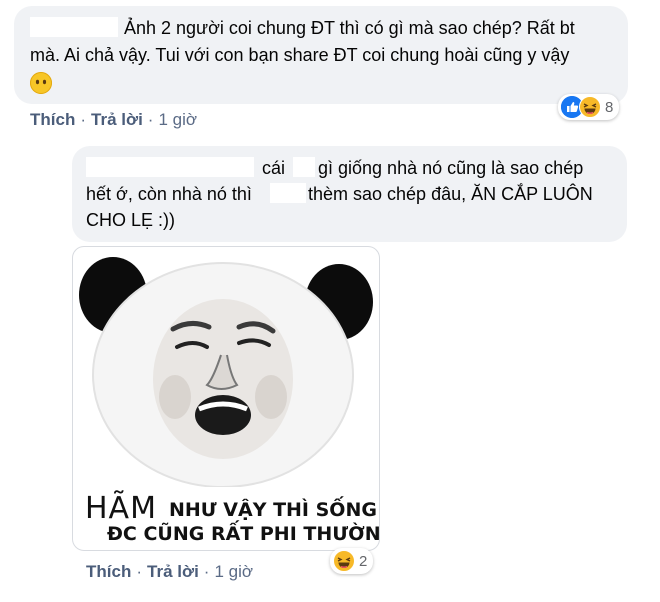 Image resolution: width=660 pixels, height=602 pixels. What do you see at coordinates (169, 194) in the screenshot?
I see `comment-2-text-line2a: hết ớ, còn nhà nó thì` at bounding box center [169, 194].